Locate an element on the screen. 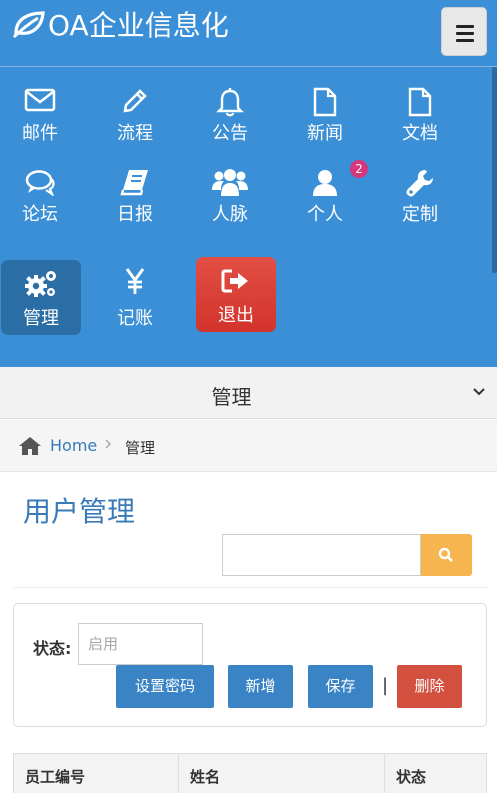 The width and height of the screenshot is (497, 793). wrench-icon is located at coordinates (419, 183).